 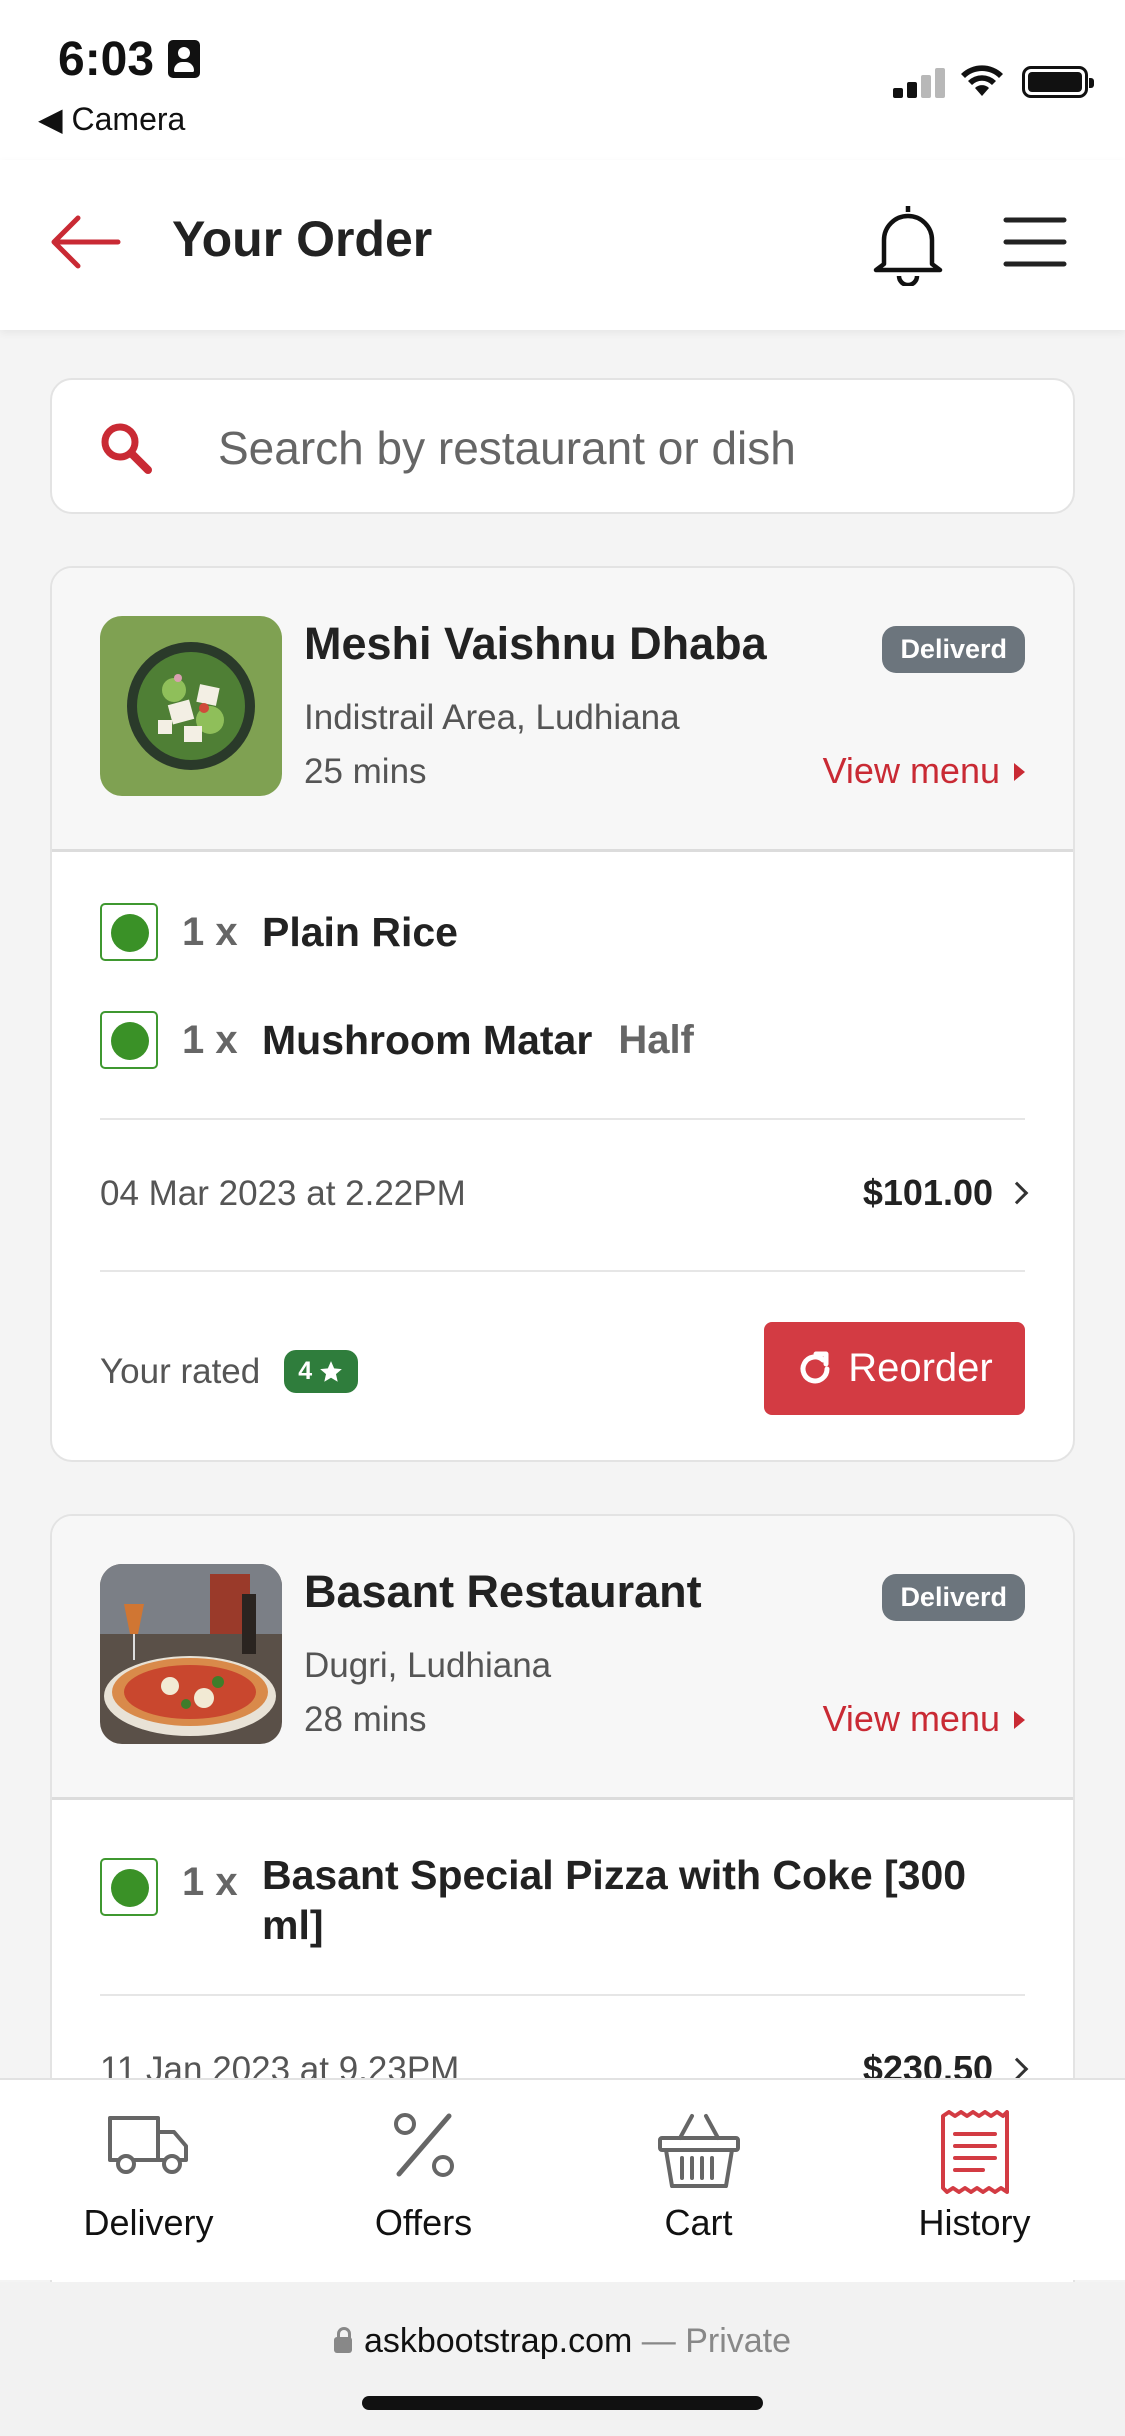 I want to click on app-header: Your Order, so click(x=562, y=245).